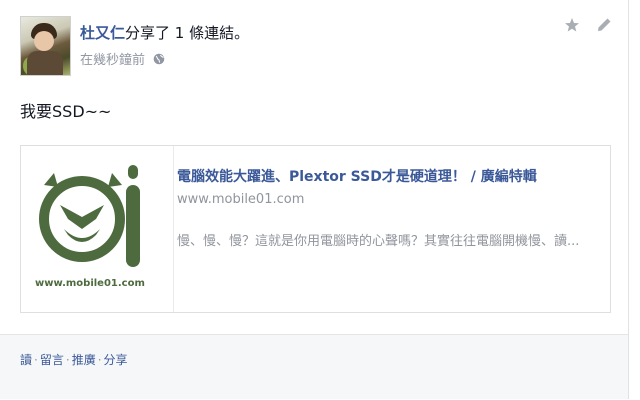 The height and width of the screenshot is (400, 640). Describe the element at coordinates (604, 25) in the screenshot. I see `pencil-icon` at that location.